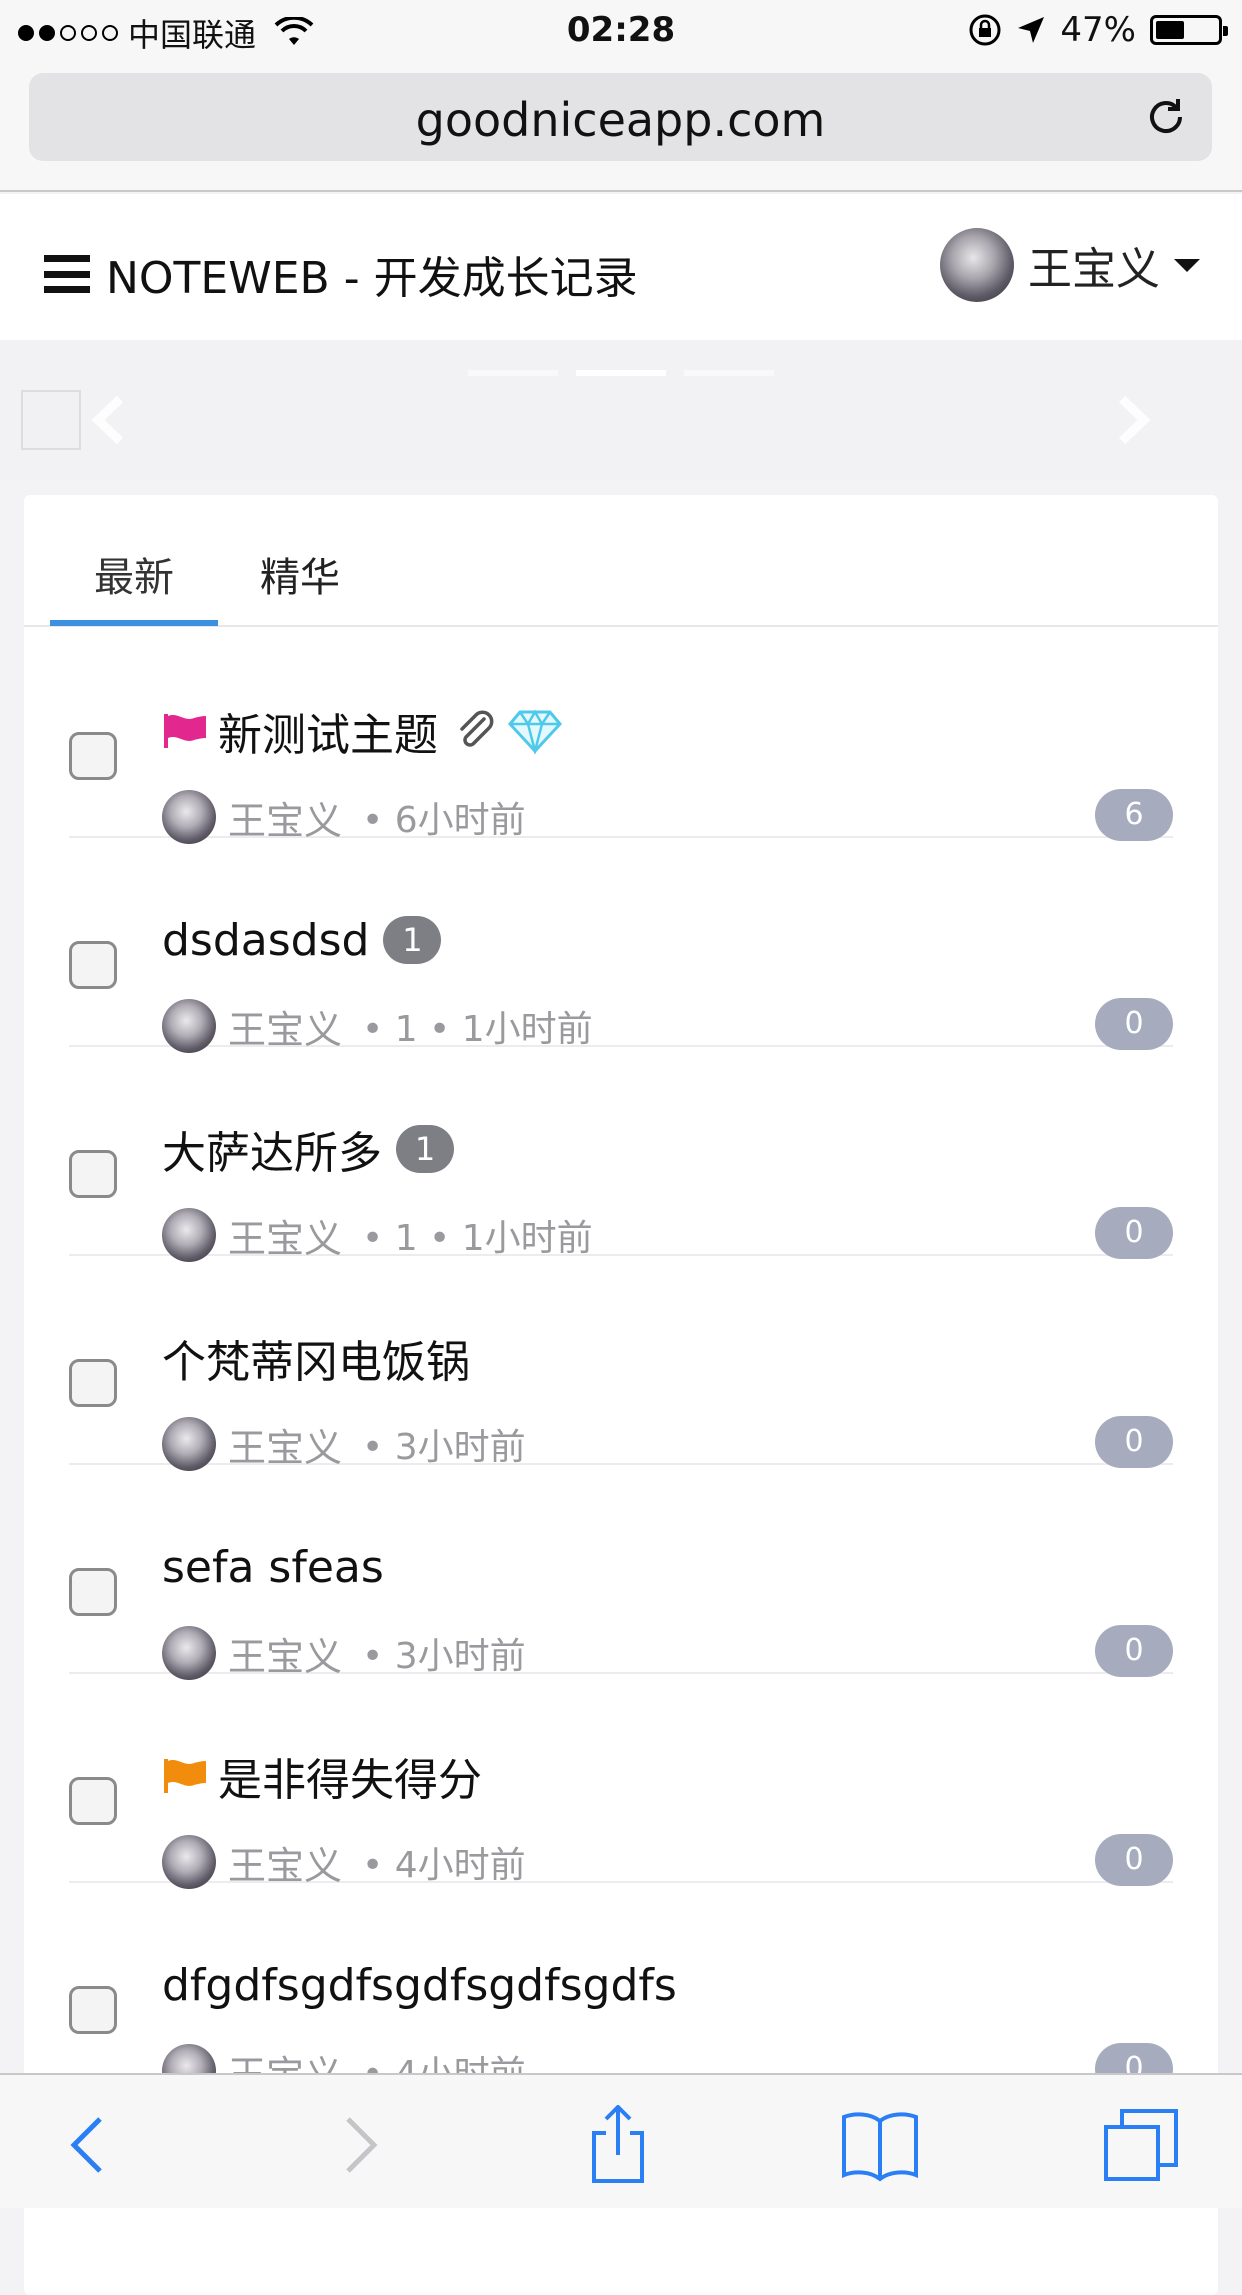 Image resolution: width=1242 pixels, height=2295 pixels. I want to click on brand: NOTEWEB - 开发成长记录, so click(341, 274).